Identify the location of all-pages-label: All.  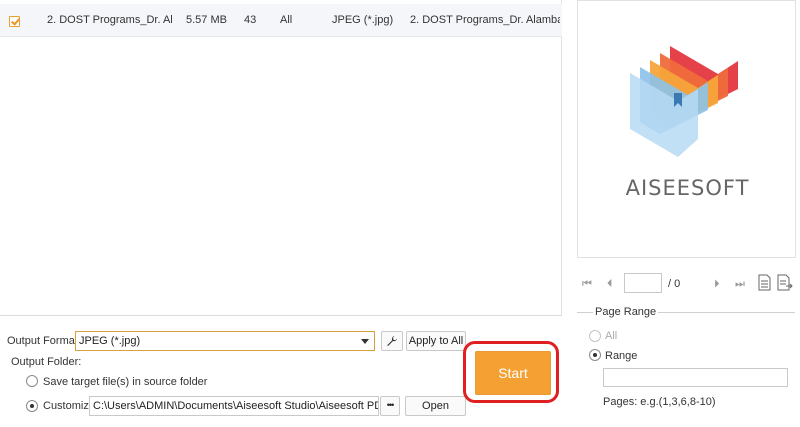
(611, 336).